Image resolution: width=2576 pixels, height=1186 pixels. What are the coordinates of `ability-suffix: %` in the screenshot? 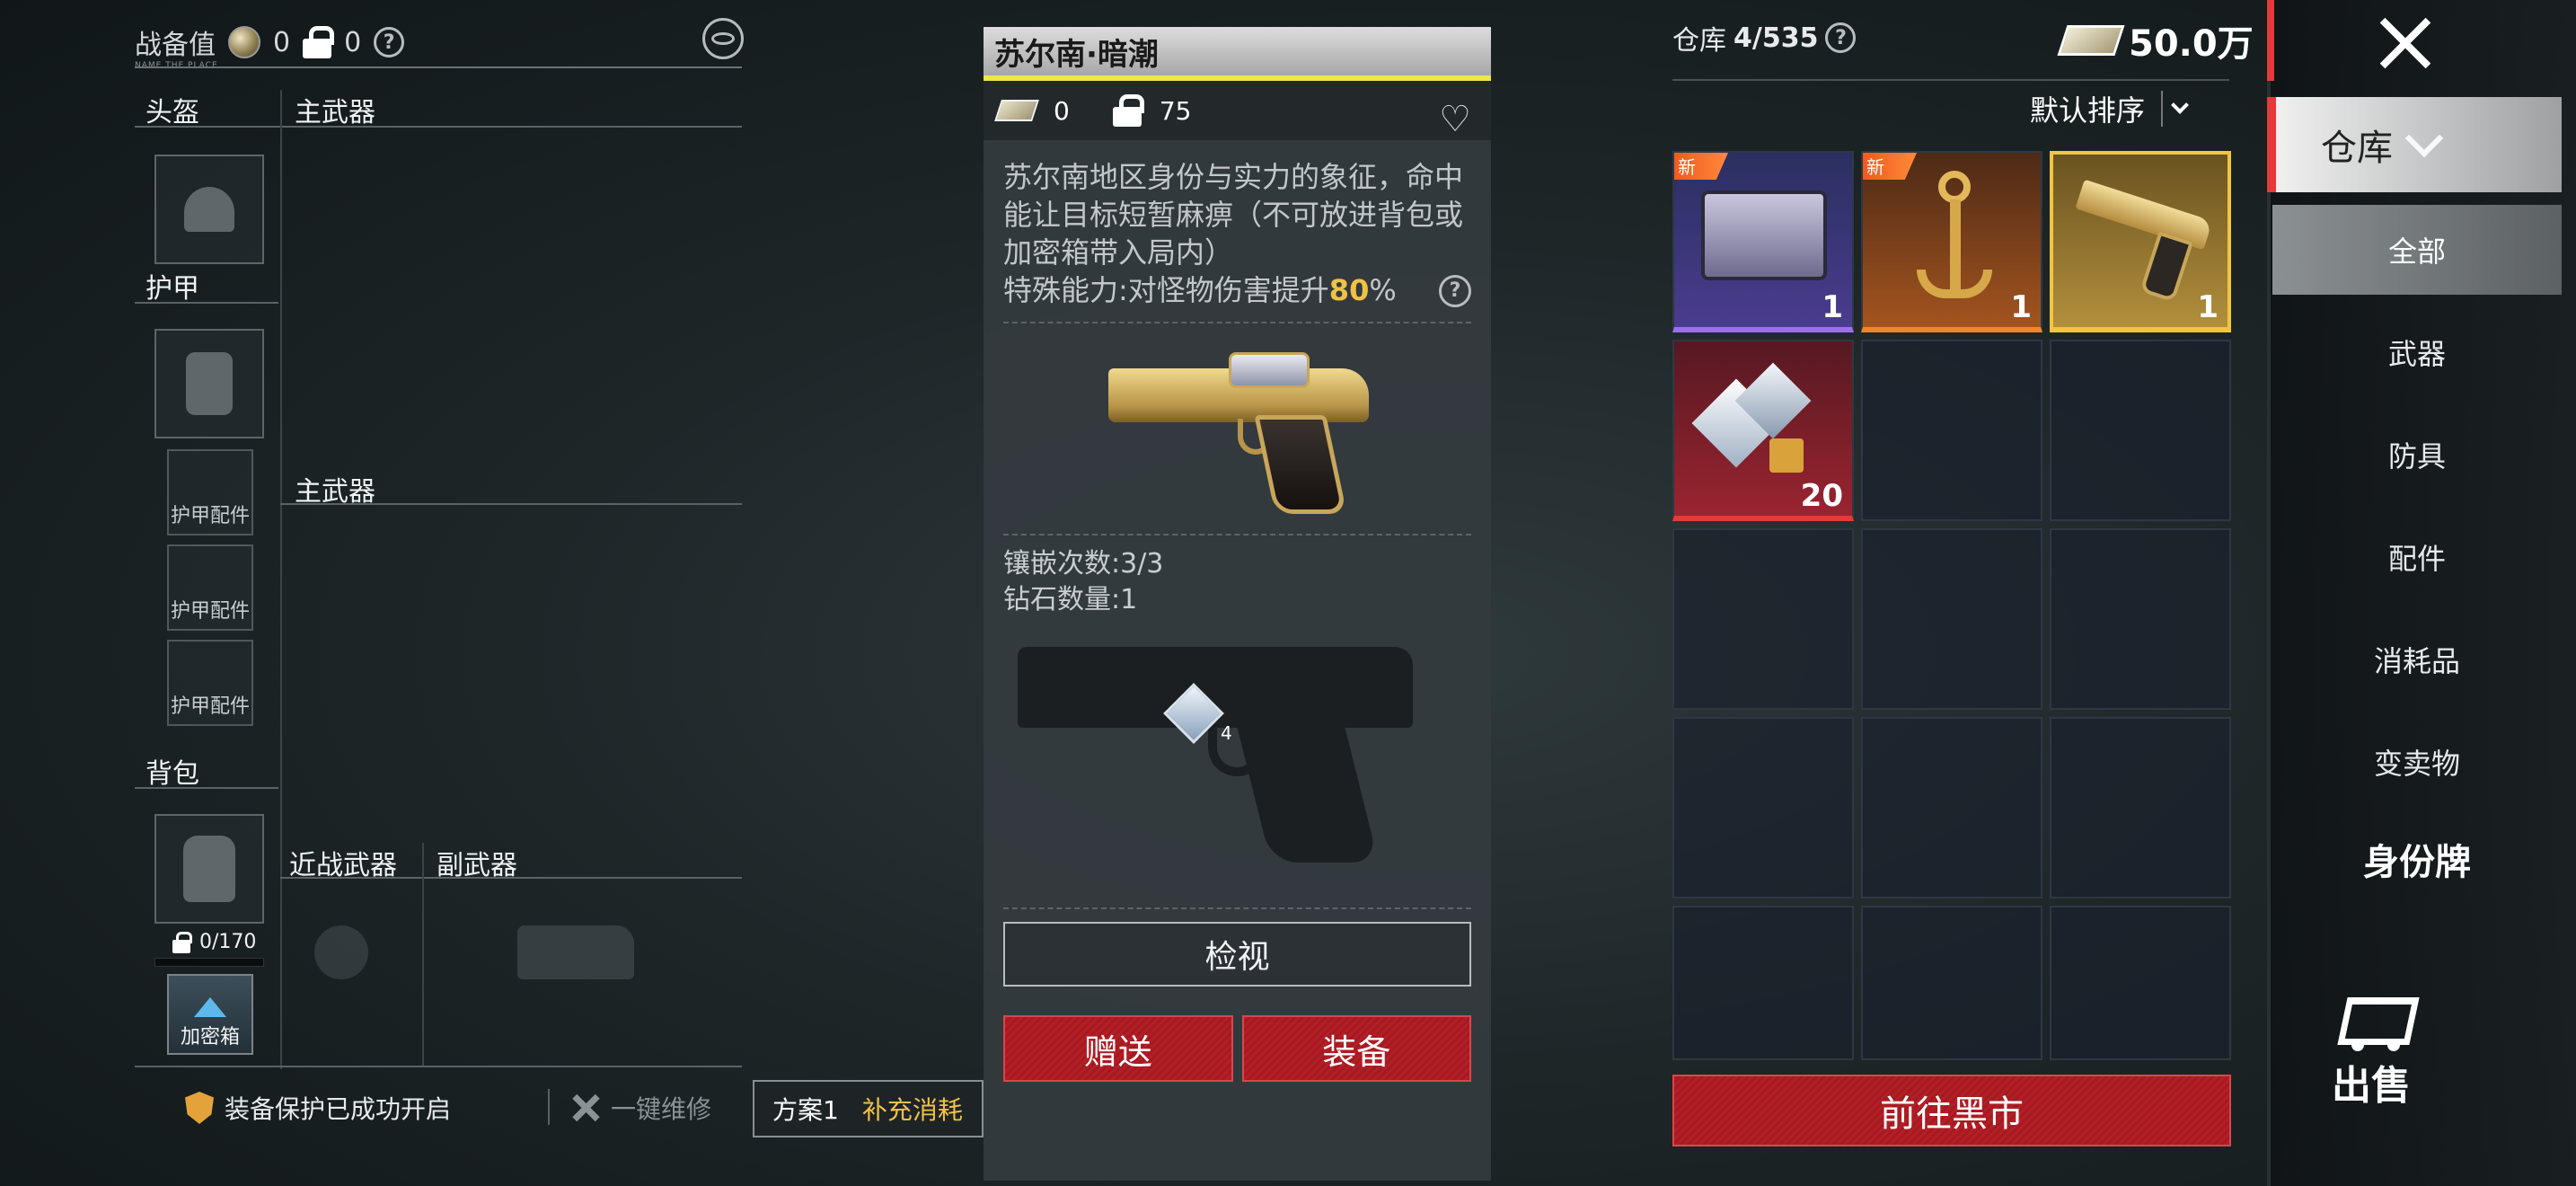 It's located at (1383, 290).